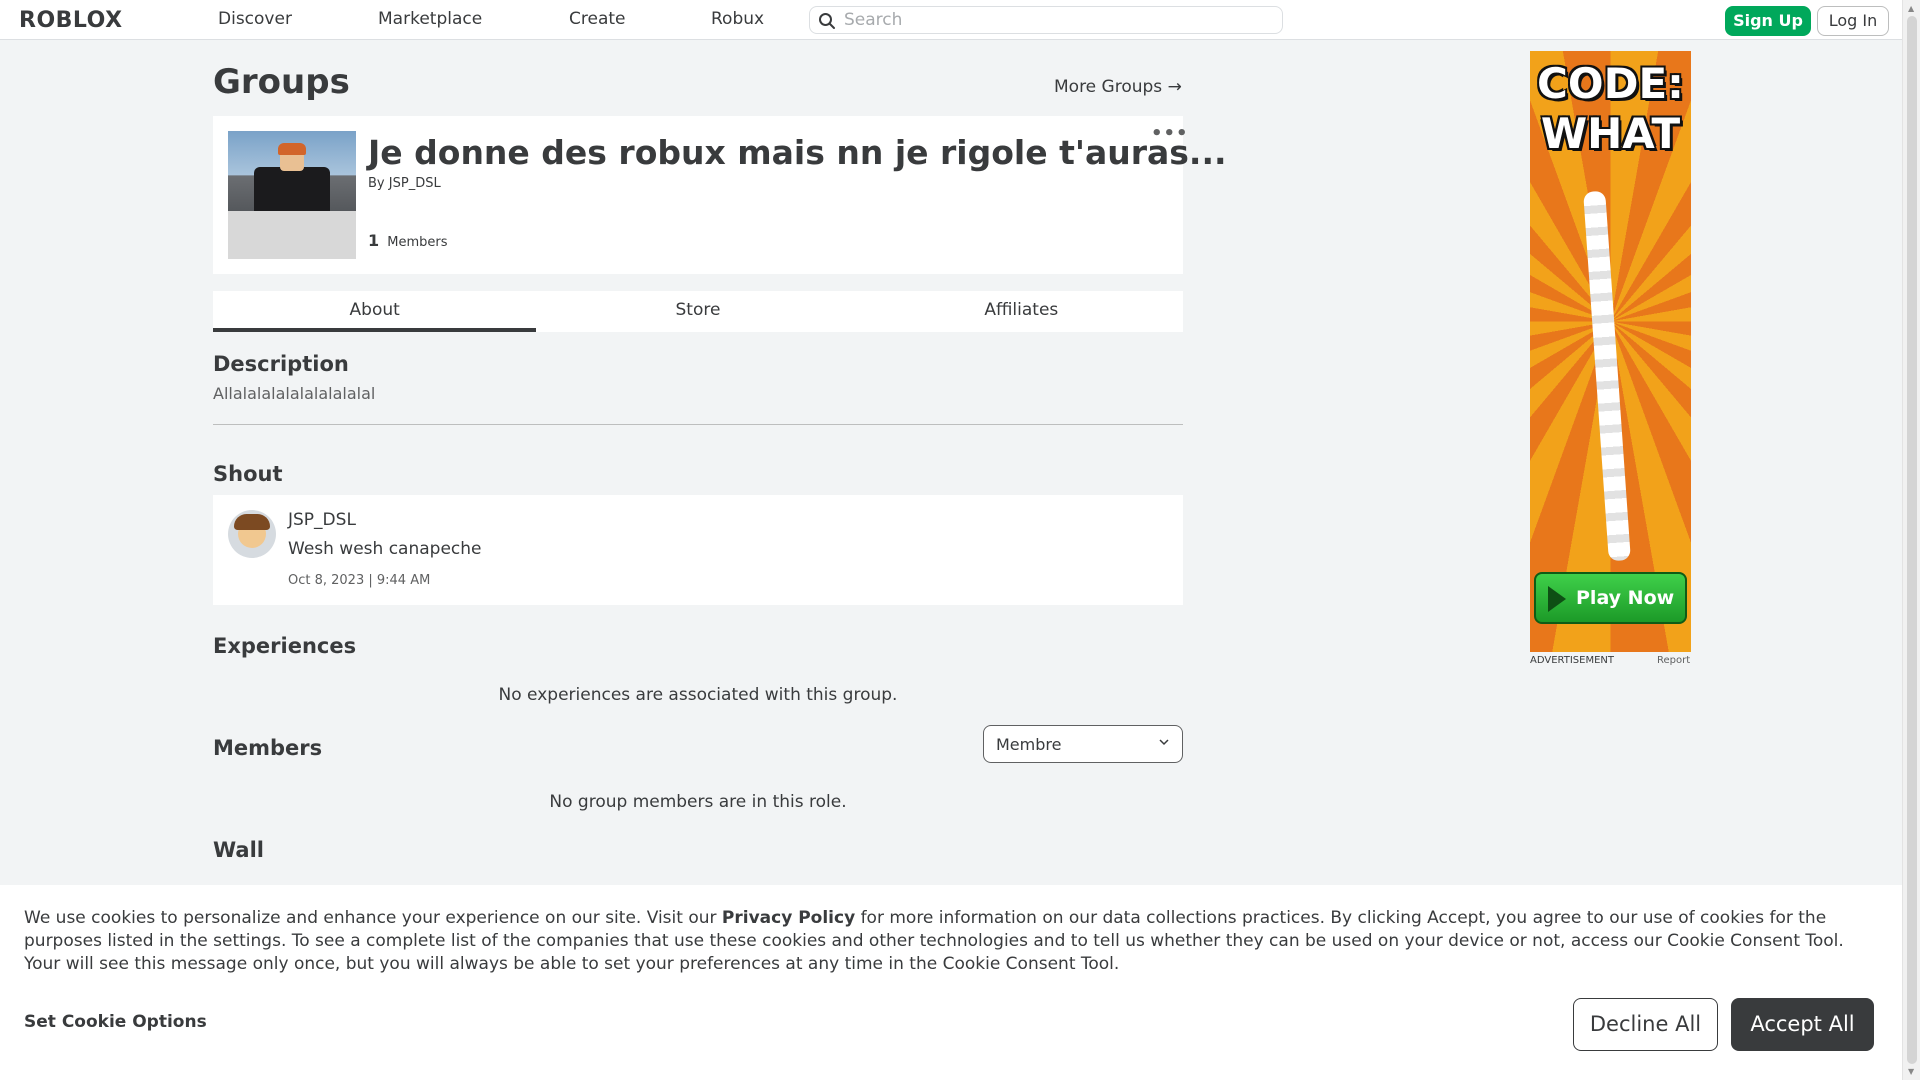 The image size is (1920, 1080). What do you see at coordinates (115, 1022) in the screenshot?
I see `set-cookie-options-link: Set Cookie Options` at bounding box center [115, 1022].